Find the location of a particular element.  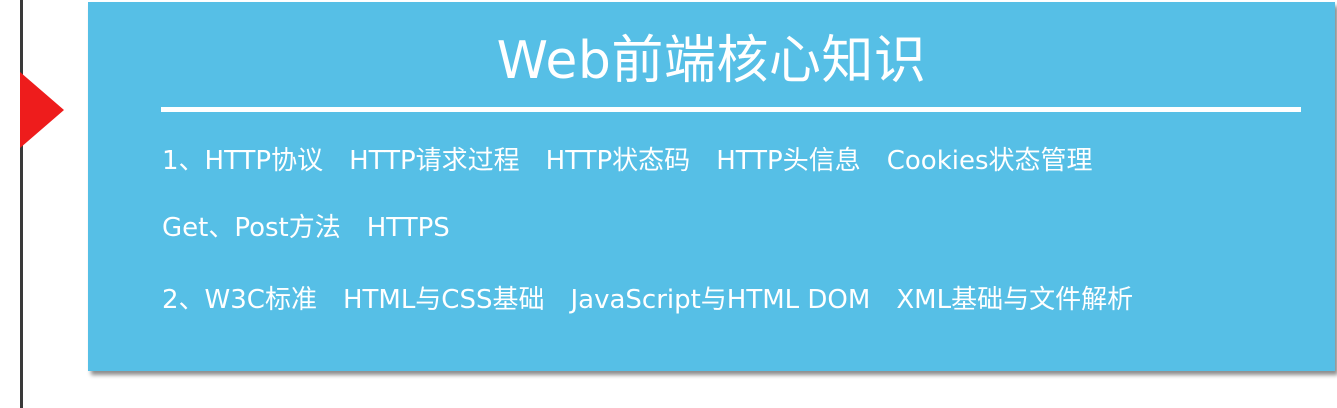

timeline-line is located at coordinates (21, 204).